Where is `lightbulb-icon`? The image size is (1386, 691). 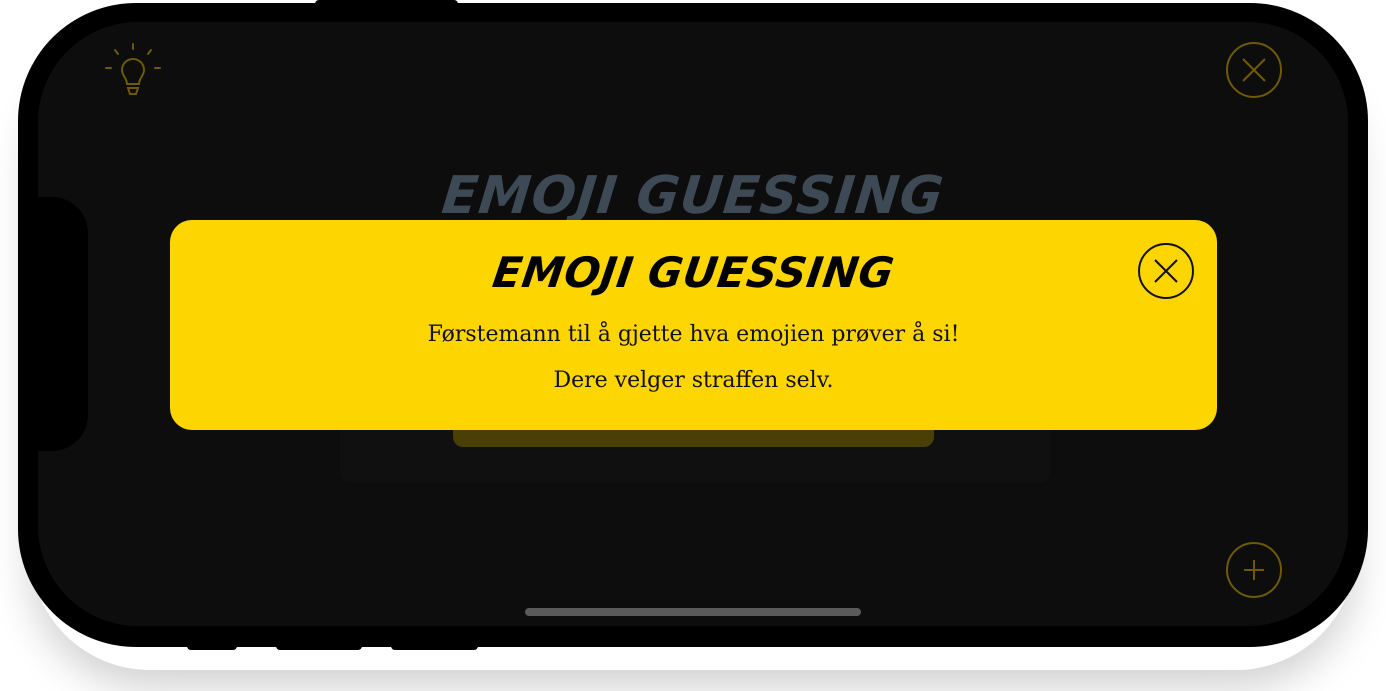 lightbulb-icon is located at coordinates (133, 69).